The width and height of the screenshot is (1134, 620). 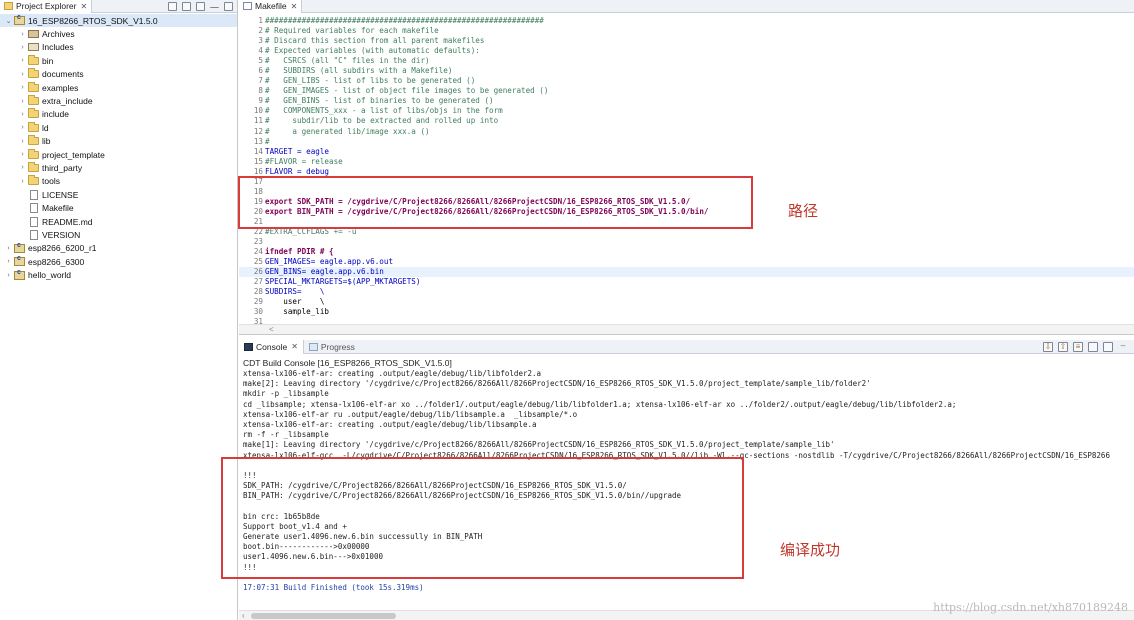 What do you see at coordinates (686, 61) in the screenshot?
I see `code-line: 5 # CSRCS (all "C" files in the dir)` at bounding box center [686, 61].